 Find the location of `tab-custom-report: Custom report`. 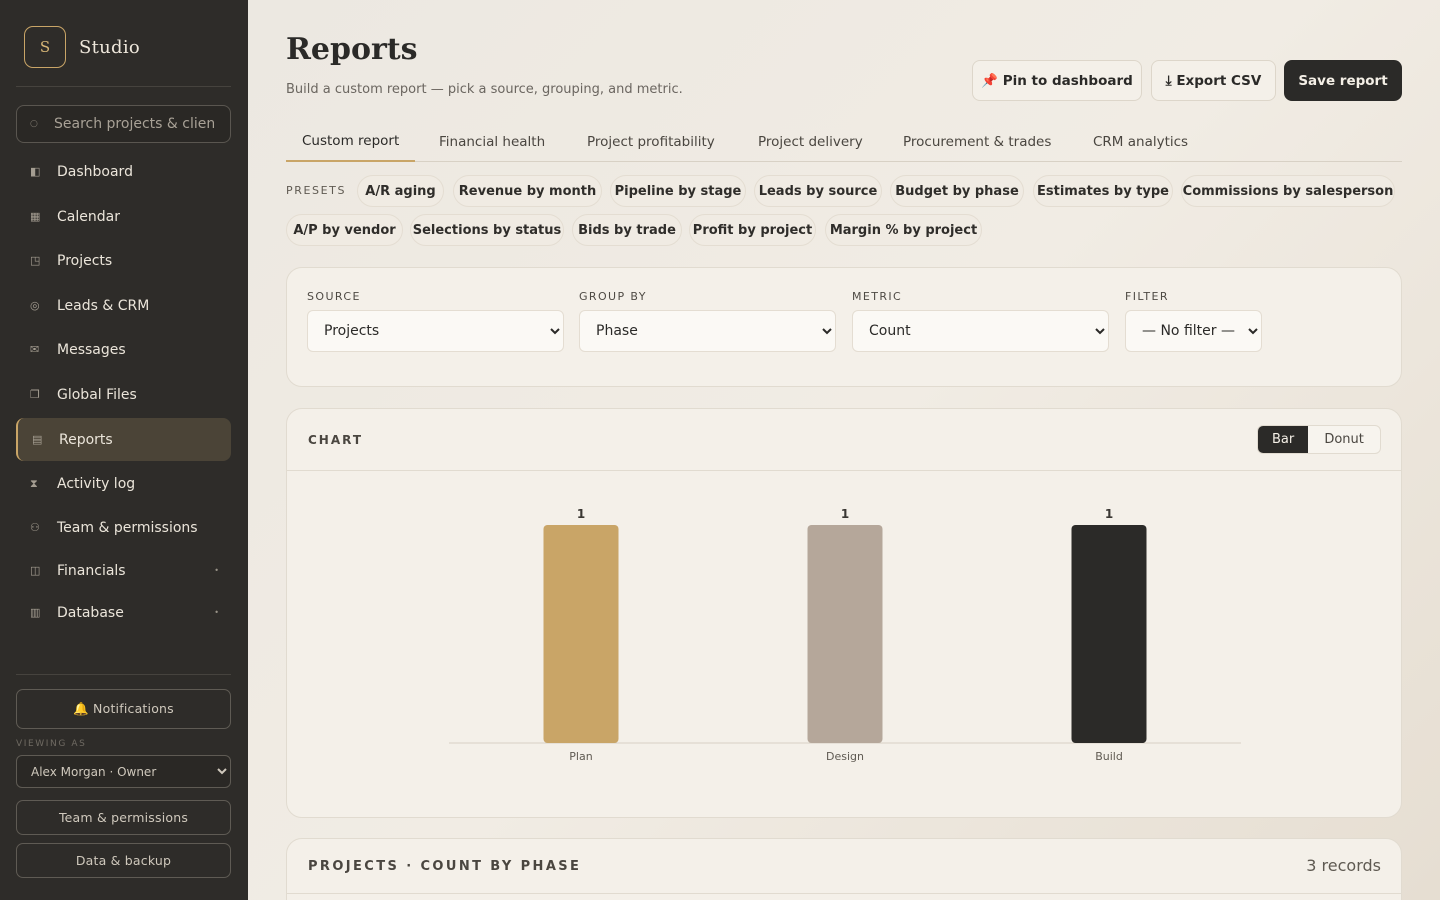

tab-custom-report: Custom report is located at coordinates (351, 142).